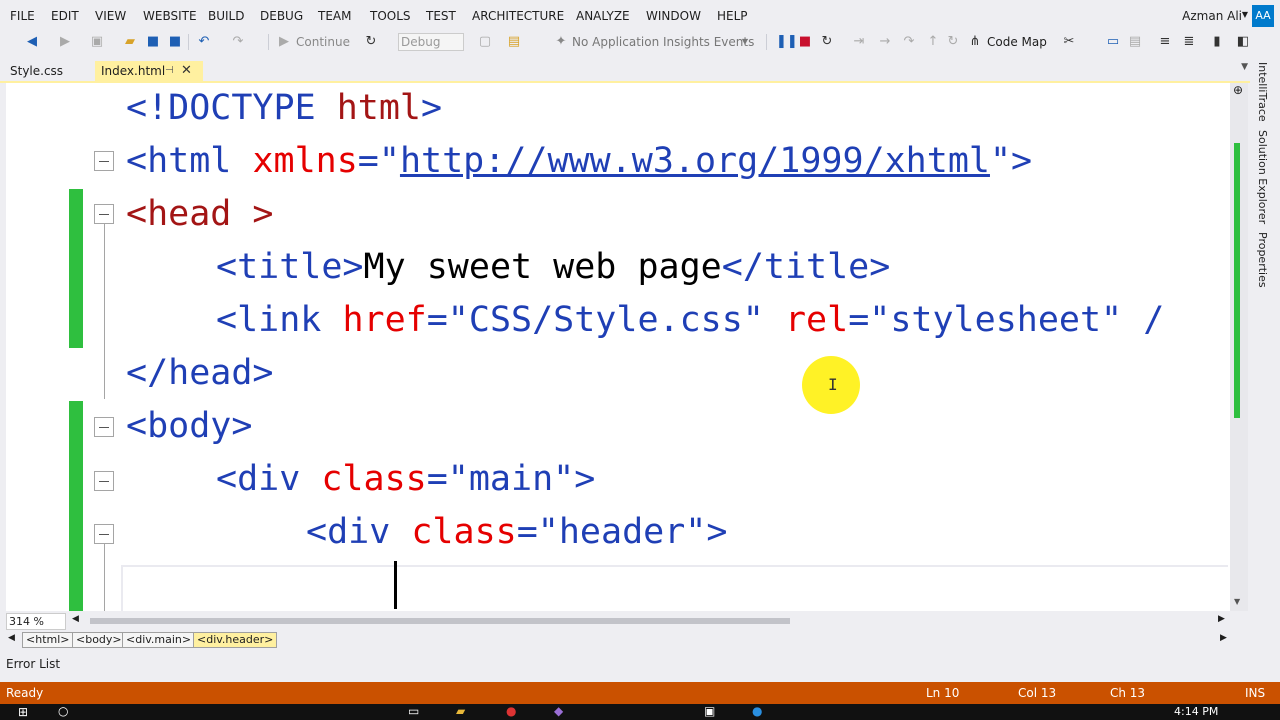 The height and width of the screenshot is (720, 1280). What do you see at coordinates (1243, 42) in the screenshot?
I see `bookmark-prev-icon: ◧` at bounding box center [1243, 42].